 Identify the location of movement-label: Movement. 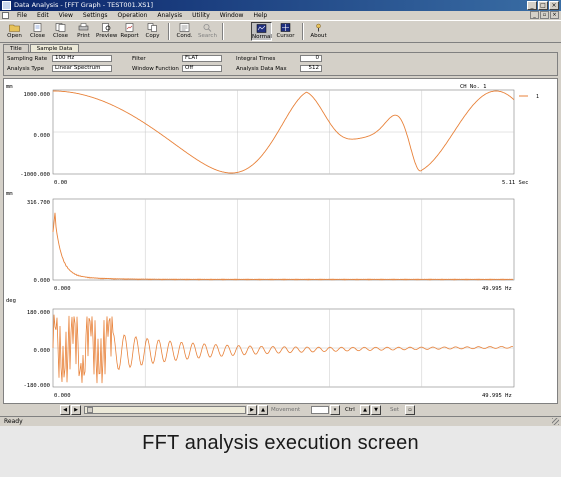
(286, 410).